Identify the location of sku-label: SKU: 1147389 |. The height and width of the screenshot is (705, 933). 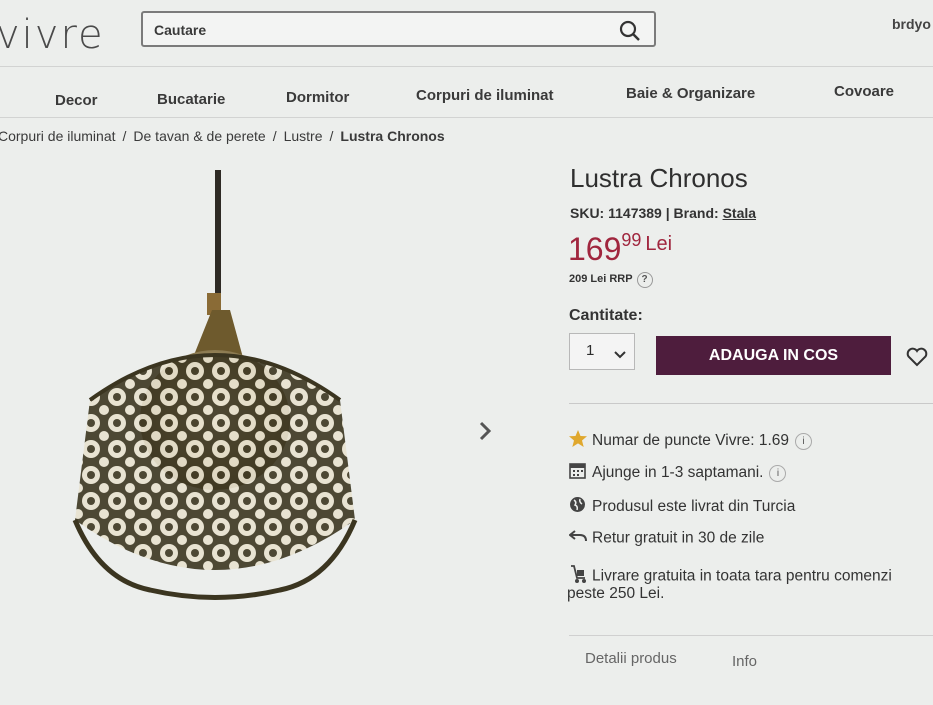
(620, 213).